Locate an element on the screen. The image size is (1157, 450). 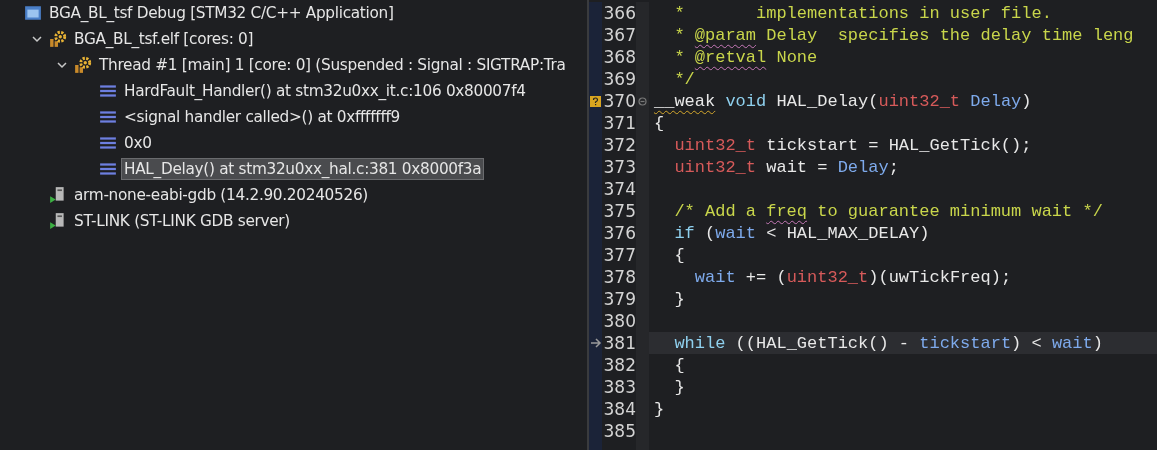
line-number: 382 is located at coordinates (619, 365).